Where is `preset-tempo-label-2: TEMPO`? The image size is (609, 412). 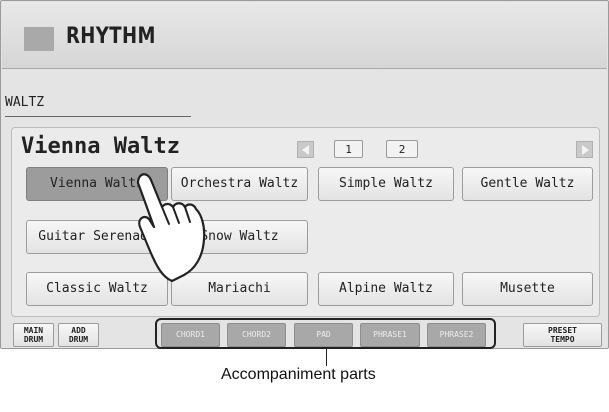
preset-tempo-label-2: TEMPO is located at coordinates (562, 339).